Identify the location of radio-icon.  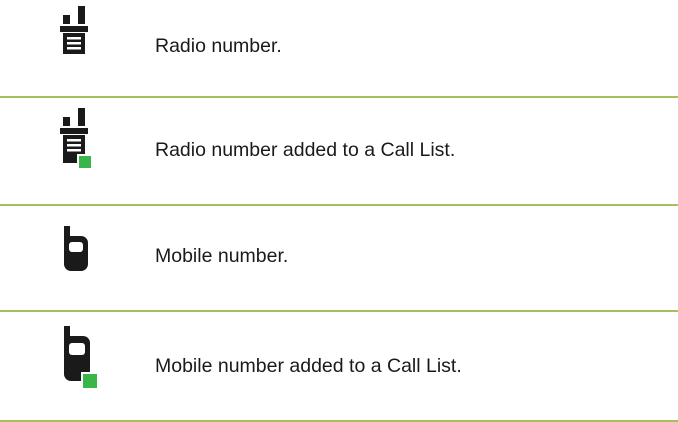
(84, 48).